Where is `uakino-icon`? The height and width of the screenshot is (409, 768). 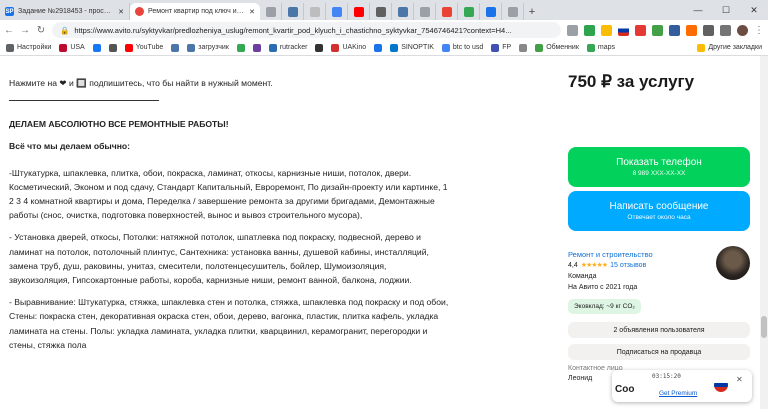
uakino-icon is located at coordinates (335, 47).